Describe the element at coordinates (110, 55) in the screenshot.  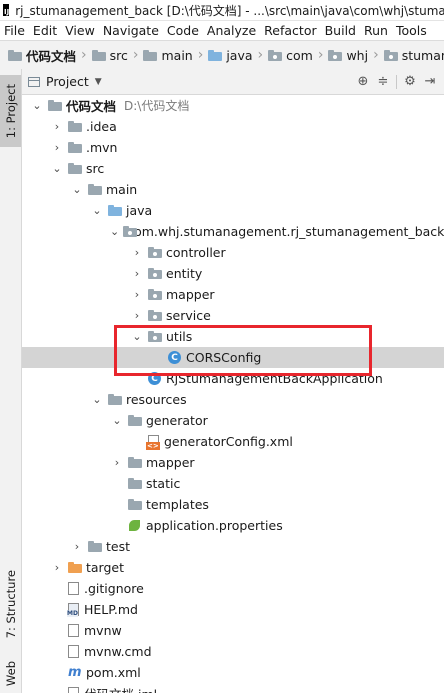
I see `breadcrumb-src: src` at that location.